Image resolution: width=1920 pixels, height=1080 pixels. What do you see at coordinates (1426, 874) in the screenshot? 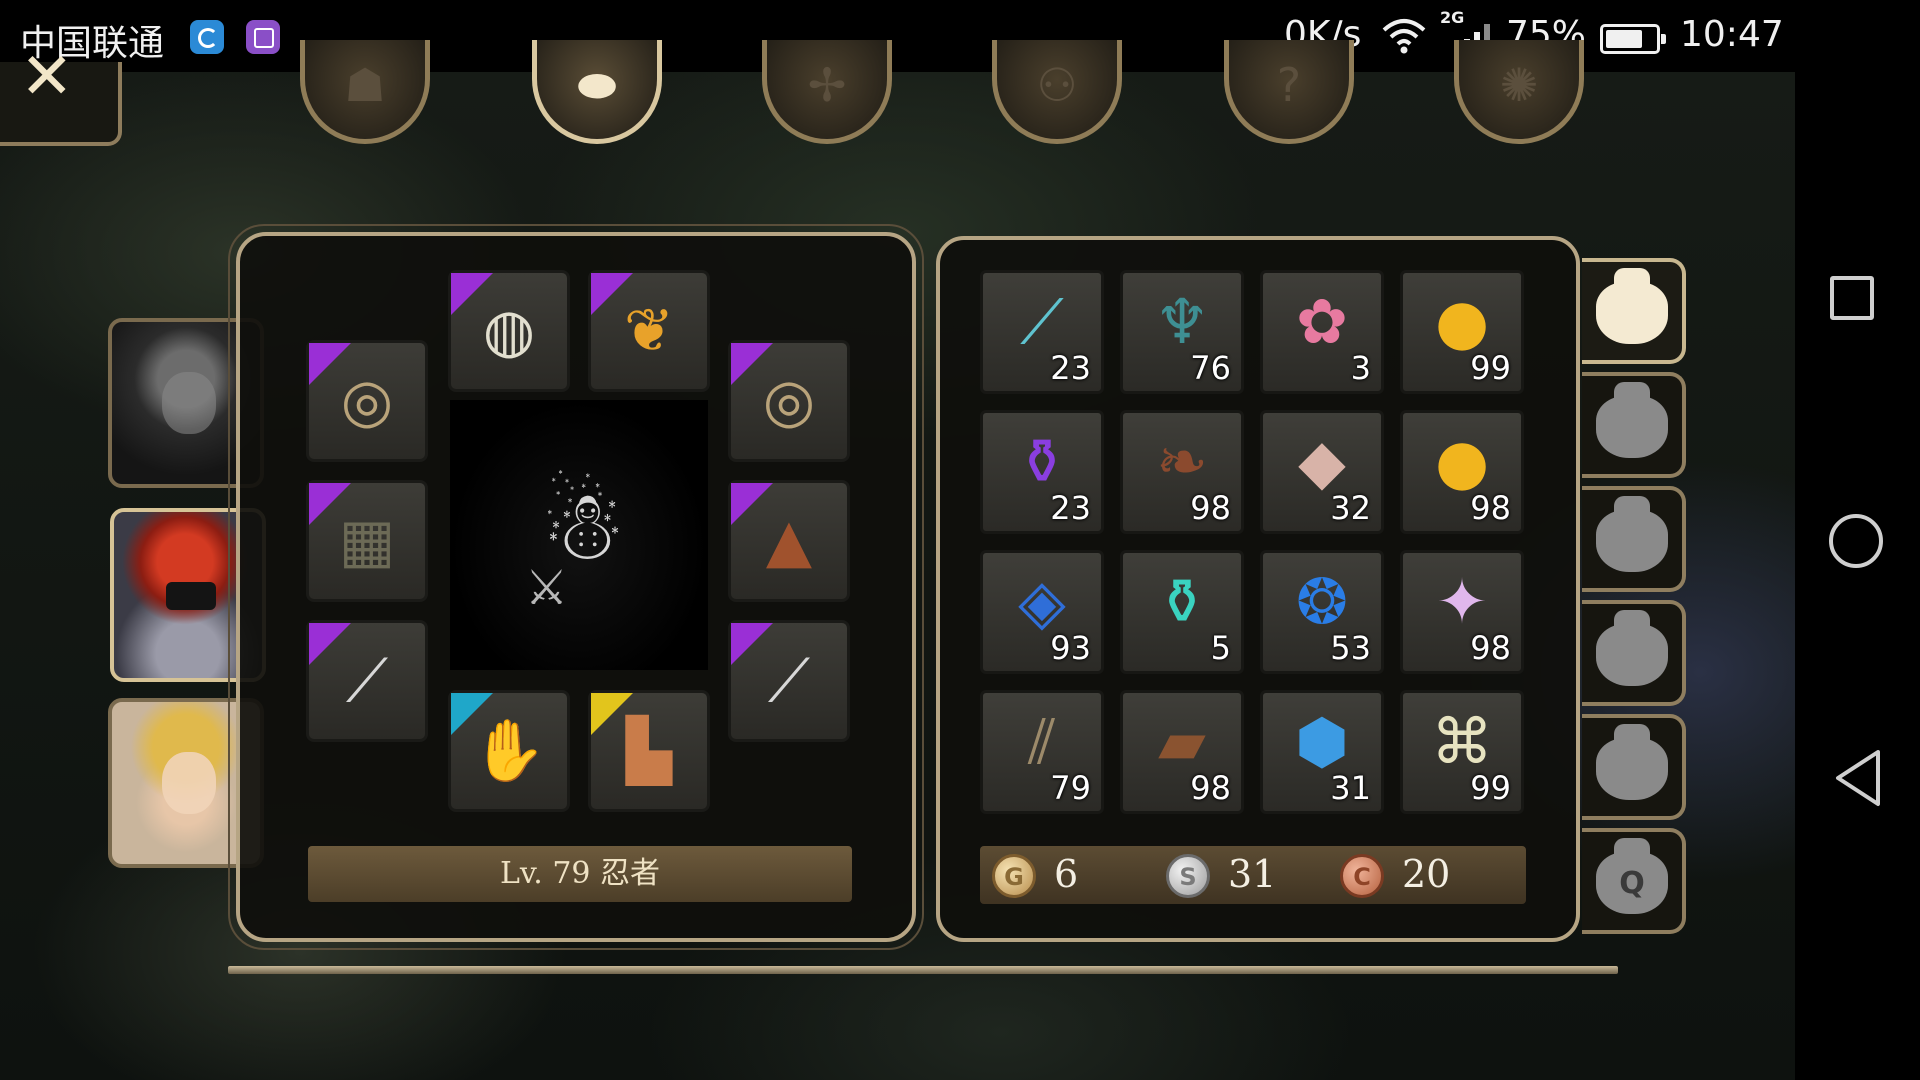
I see `copper-amount: 20` at bounding box center [1426, 874].